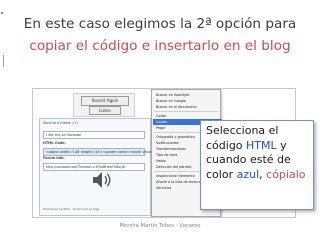  Describe the element at coordinates (102, 180) in the screenshot. I see `speaker-icon` at that location.